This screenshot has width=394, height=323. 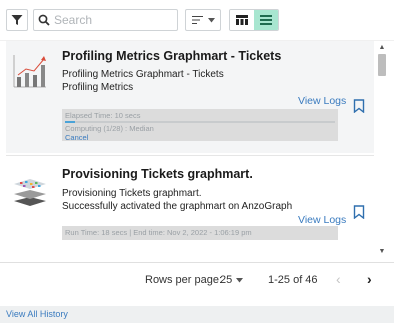 What do you see at coordinates (109, 128) in the screenshot?
I see `computing-status: Computing (1/28) : Median` at bounding box center [109, 128].